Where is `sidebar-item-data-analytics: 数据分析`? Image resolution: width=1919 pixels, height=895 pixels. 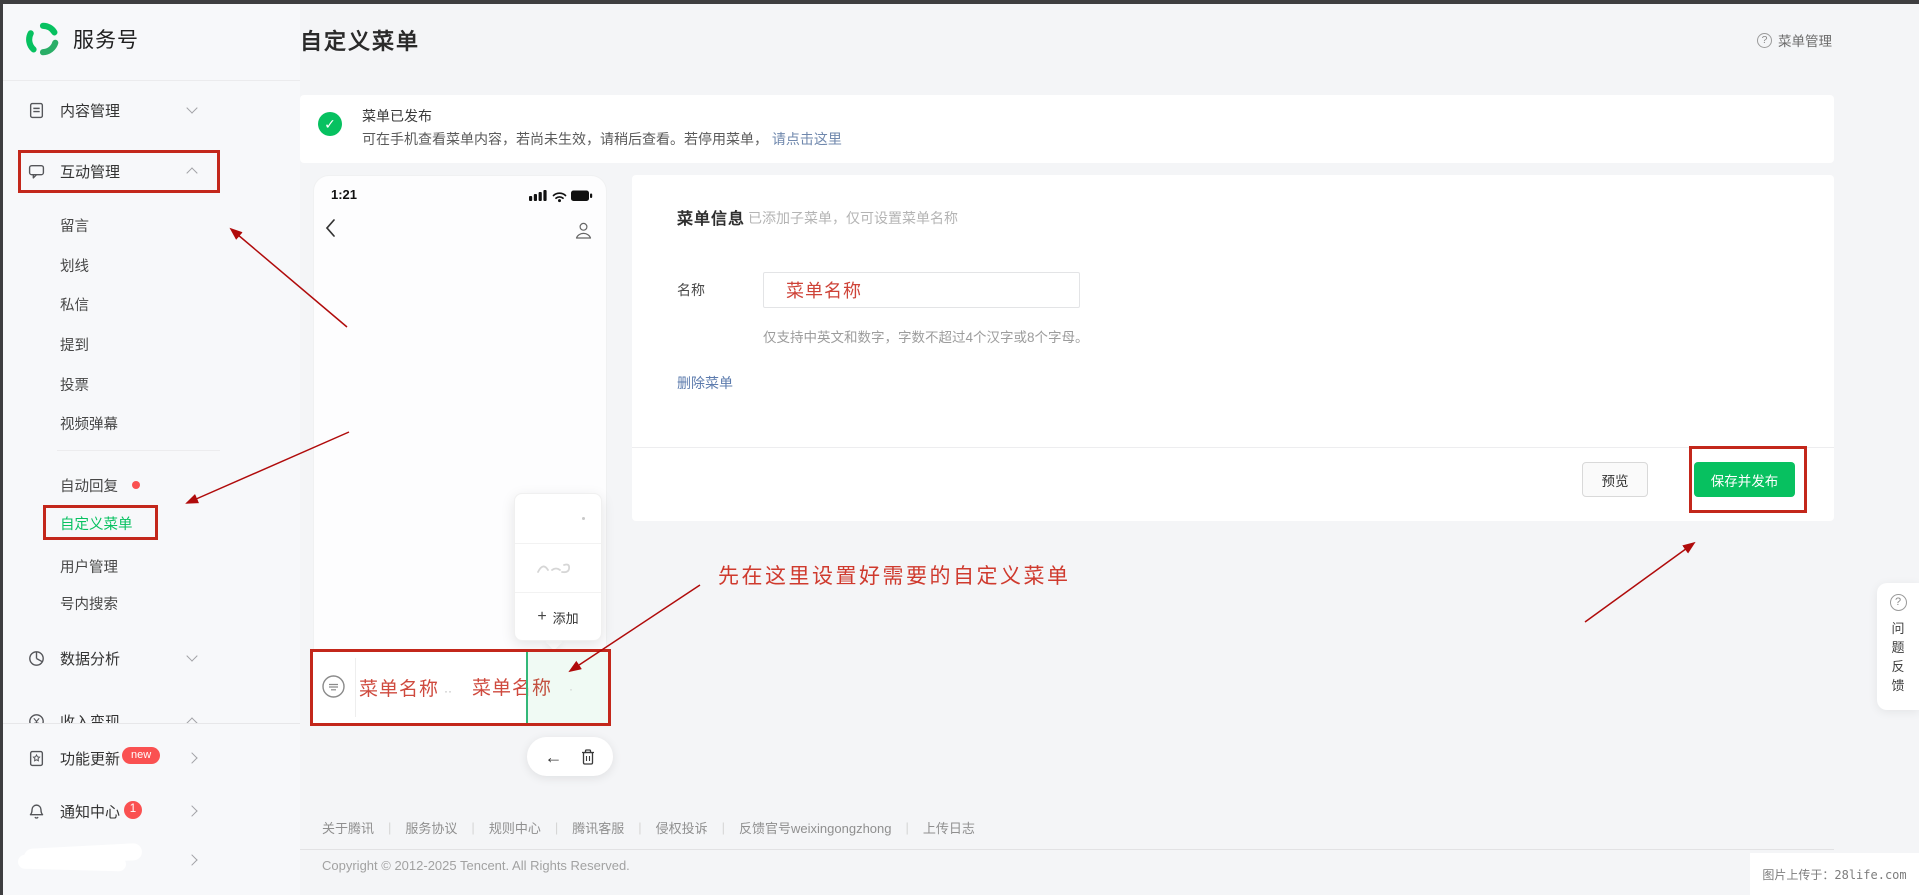 sidebar-item-data-analytics: 数据分析 is located at coordinates (150, 658).